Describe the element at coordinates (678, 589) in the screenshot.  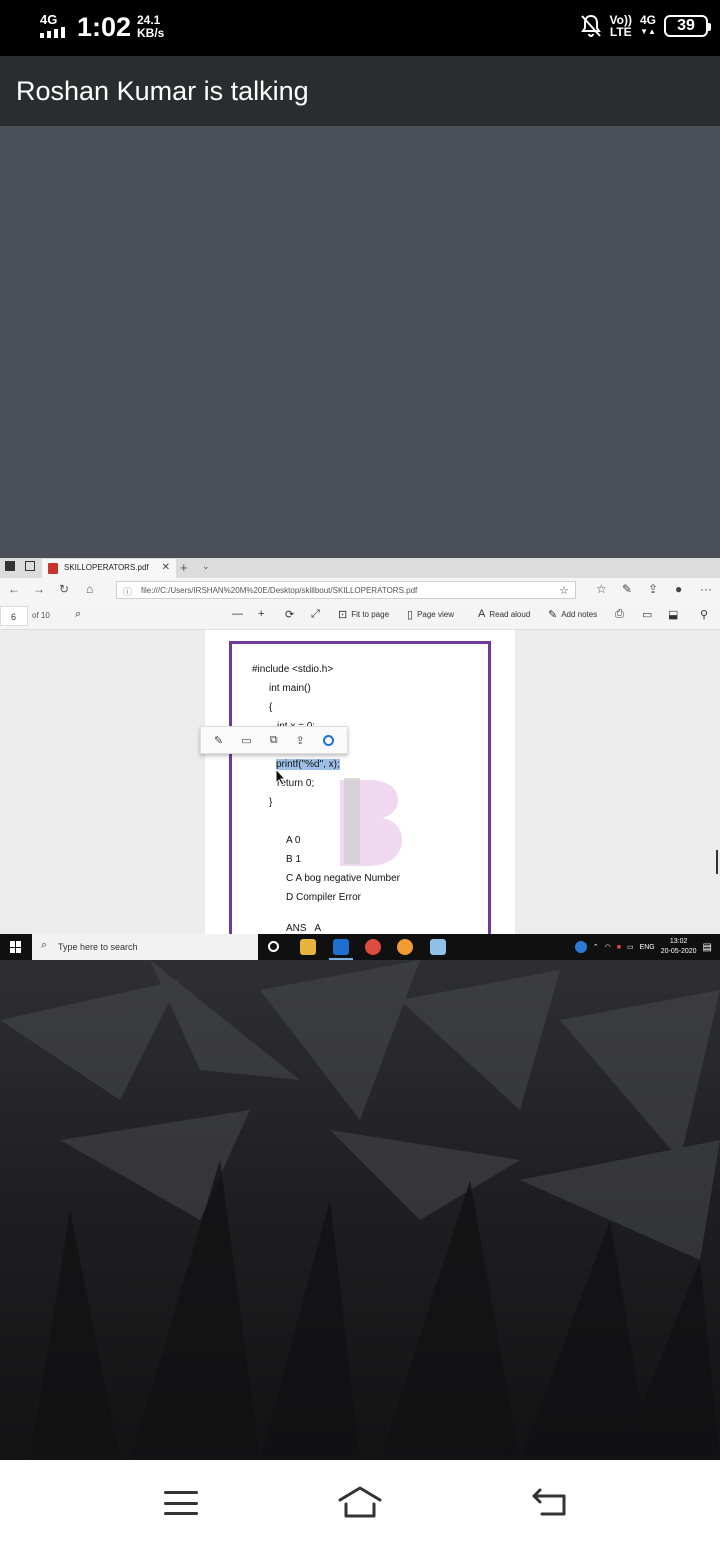
I see `profile-icon: ●` at that location.